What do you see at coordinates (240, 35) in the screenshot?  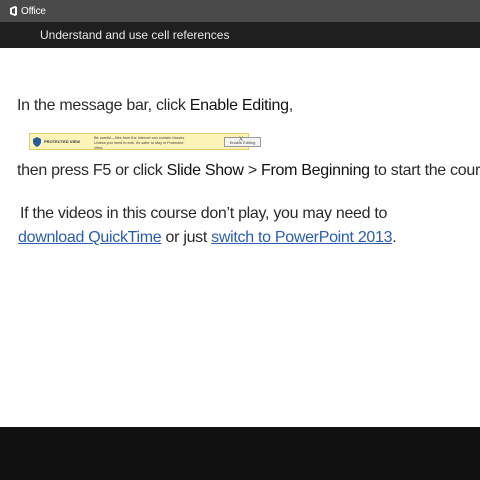 I see `title-bar: Understand and use cell references` at bounding box center [240, 35].